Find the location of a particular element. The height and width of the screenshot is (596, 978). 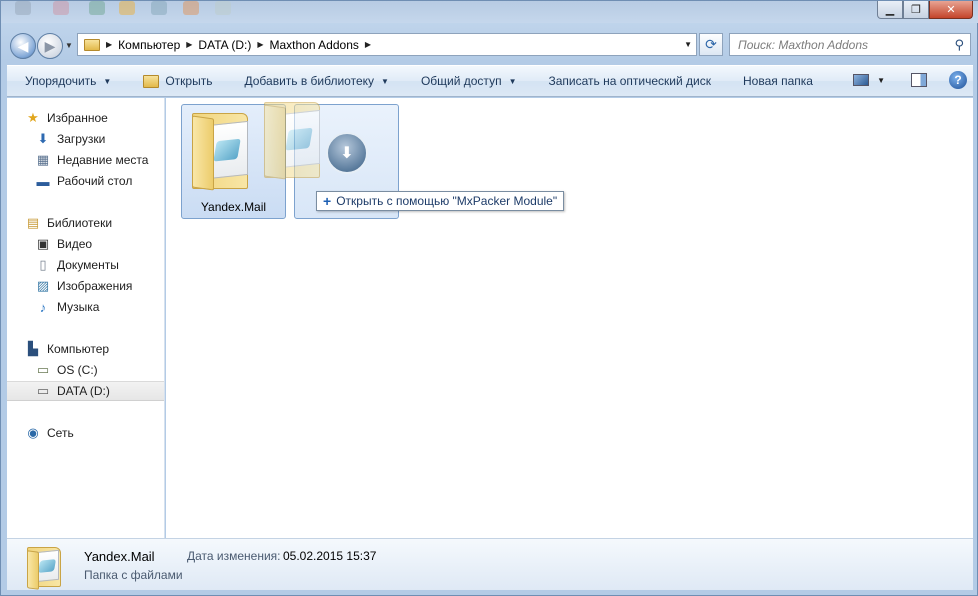

change-view-icon is located at coordinates (861, 80).